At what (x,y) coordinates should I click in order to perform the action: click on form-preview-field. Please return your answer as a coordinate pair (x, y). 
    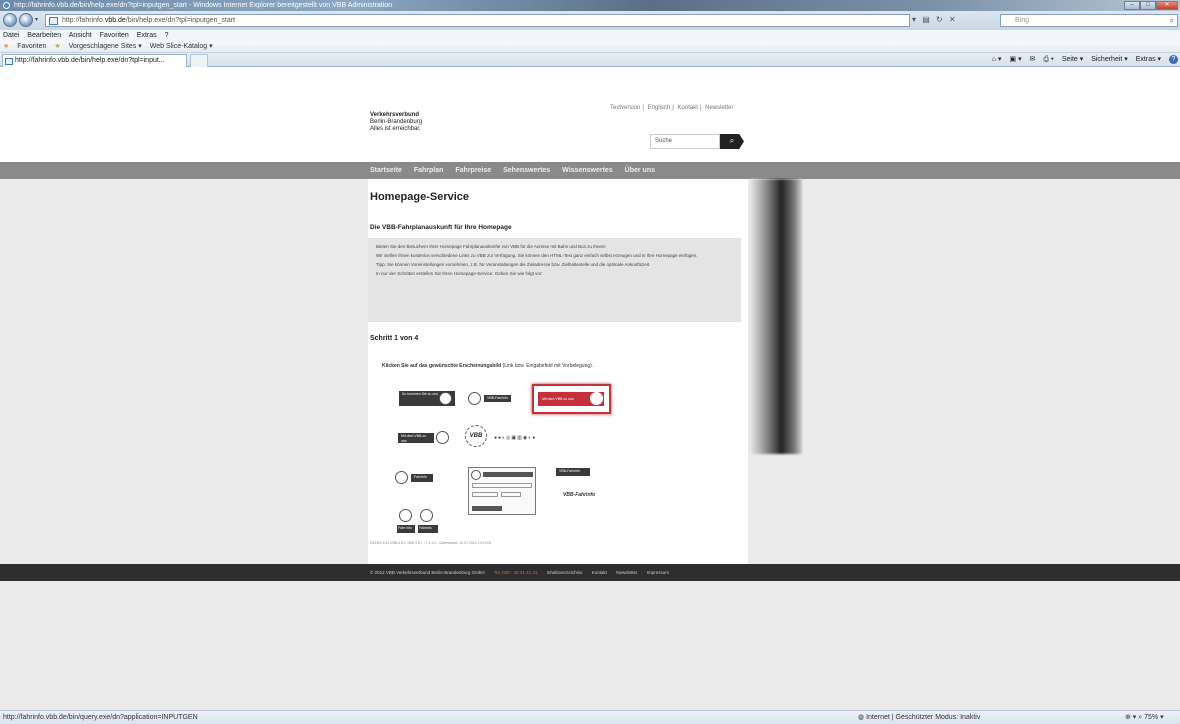
    Looking at the image, I should click on (511, 494).